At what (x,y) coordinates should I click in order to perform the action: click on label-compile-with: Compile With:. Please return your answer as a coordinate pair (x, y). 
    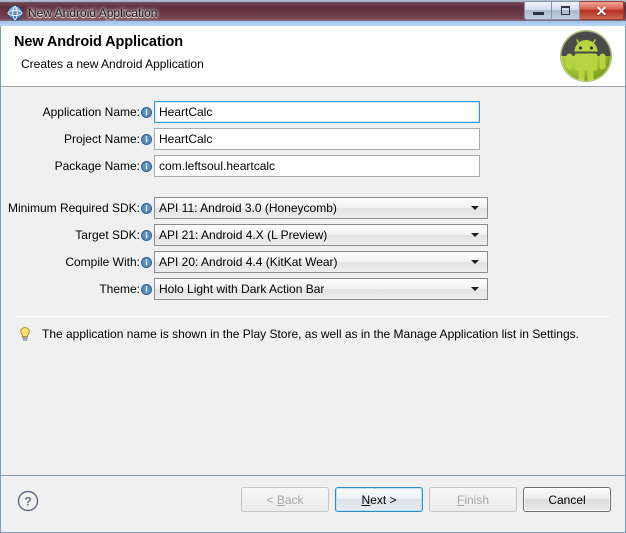
    Looking at the image, I should click on (102, 262).